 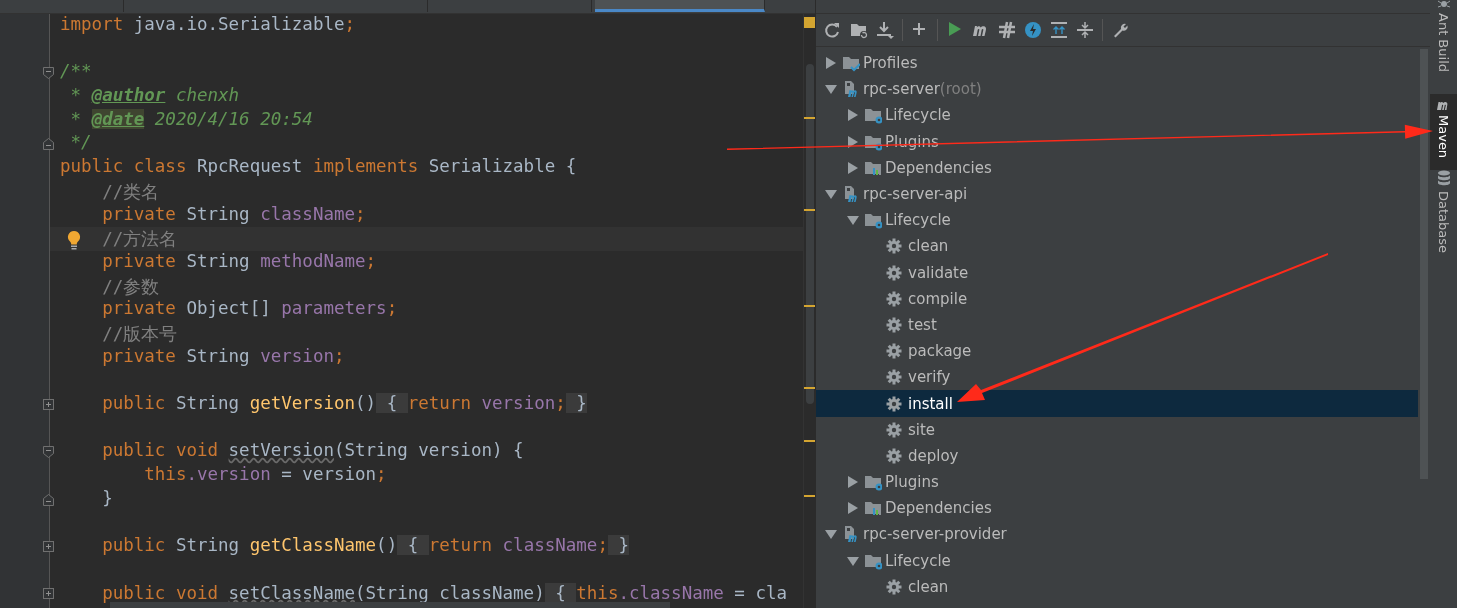 What do you see at coordinates (1443, 178) in the screenshot?
I see `database-icon` at bounding box center [1443, 178].